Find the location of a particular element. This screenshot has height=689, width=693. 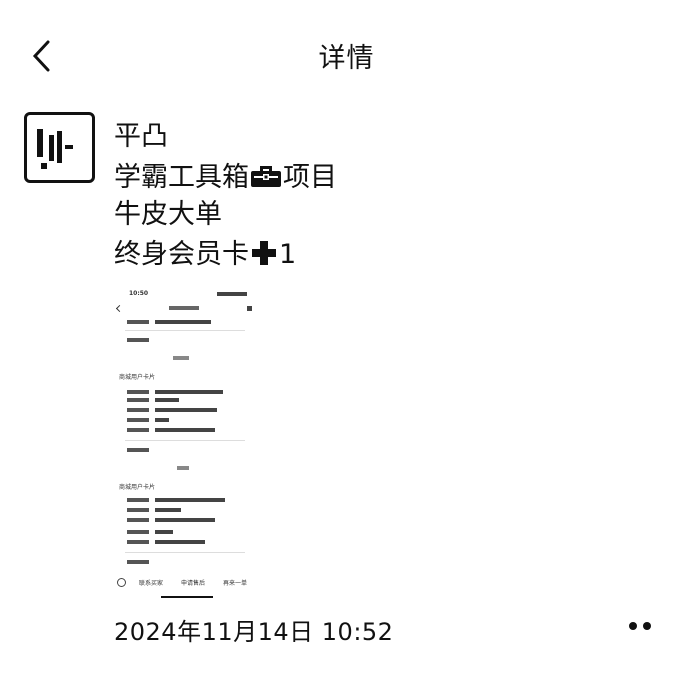

post-line-3-text: 终身会员卡 is located at coordinates (181, 254).